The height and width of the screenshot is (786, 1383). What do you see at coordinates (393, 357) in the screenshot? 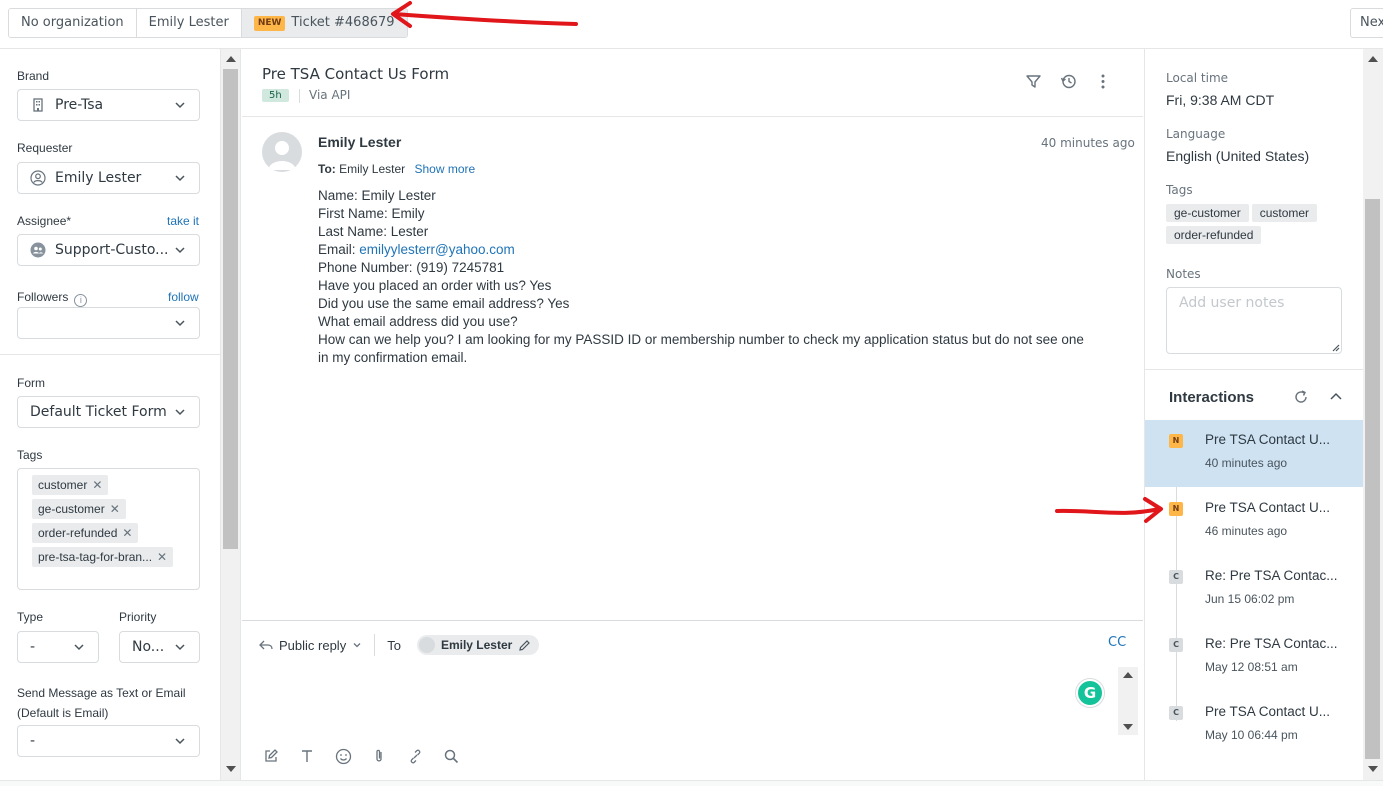
I see `message-line: in my confirmation email.` at bounding box center [393, 357].